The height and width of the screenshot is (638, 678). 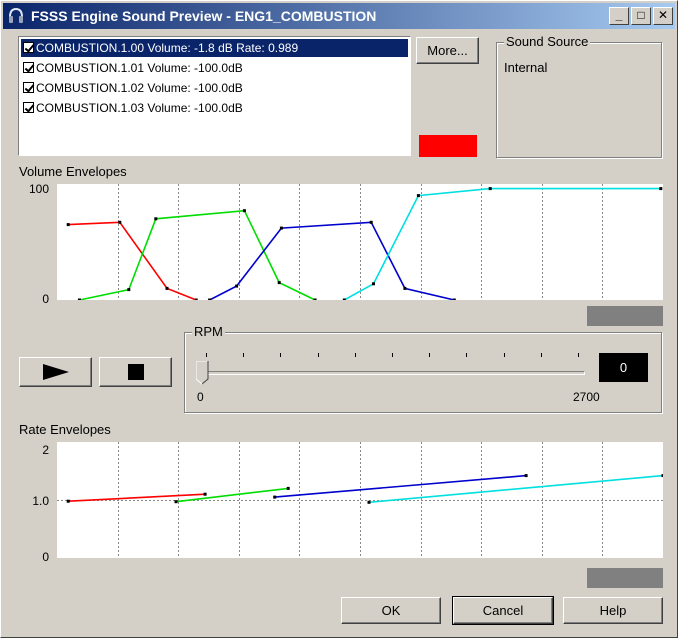 I want to click on rate-y-label-bottom: 0, so click(x=45, y=557).